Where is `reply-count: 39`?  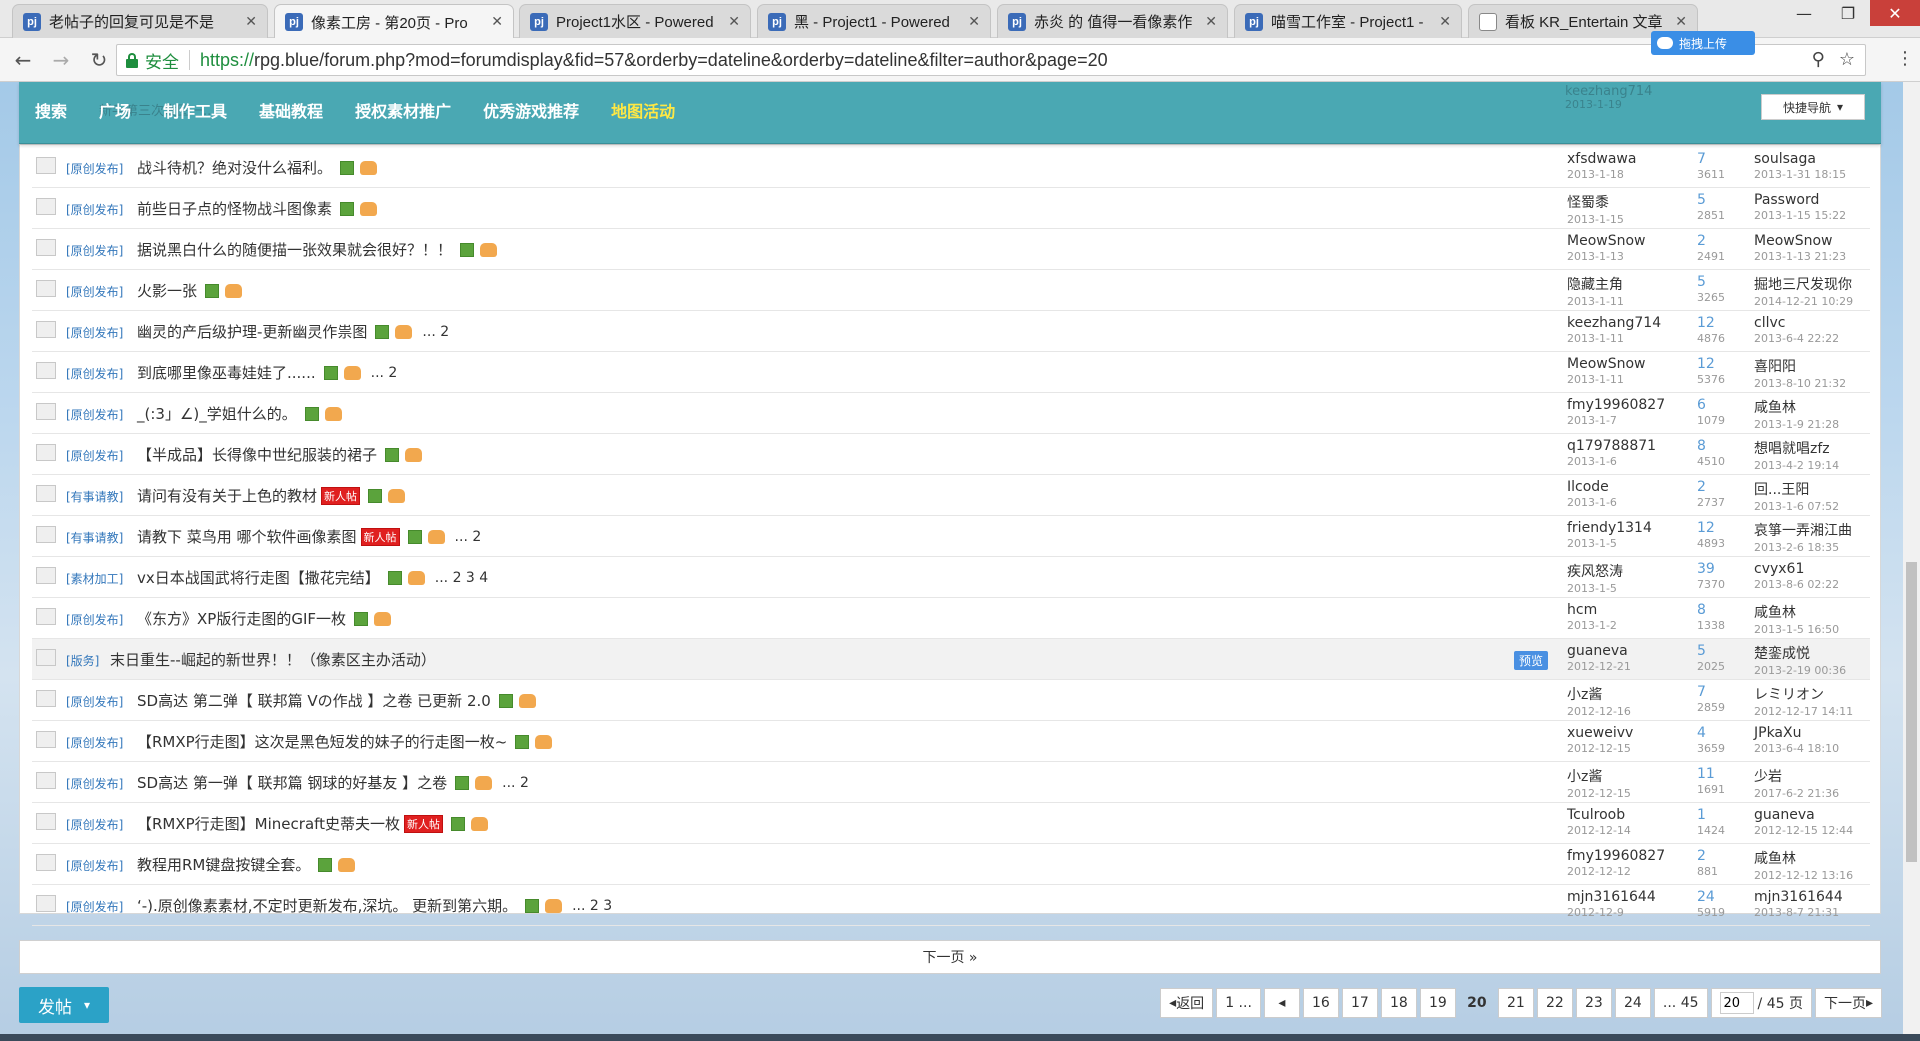 reply-count: 39 is located at coordinates (1727, 569).